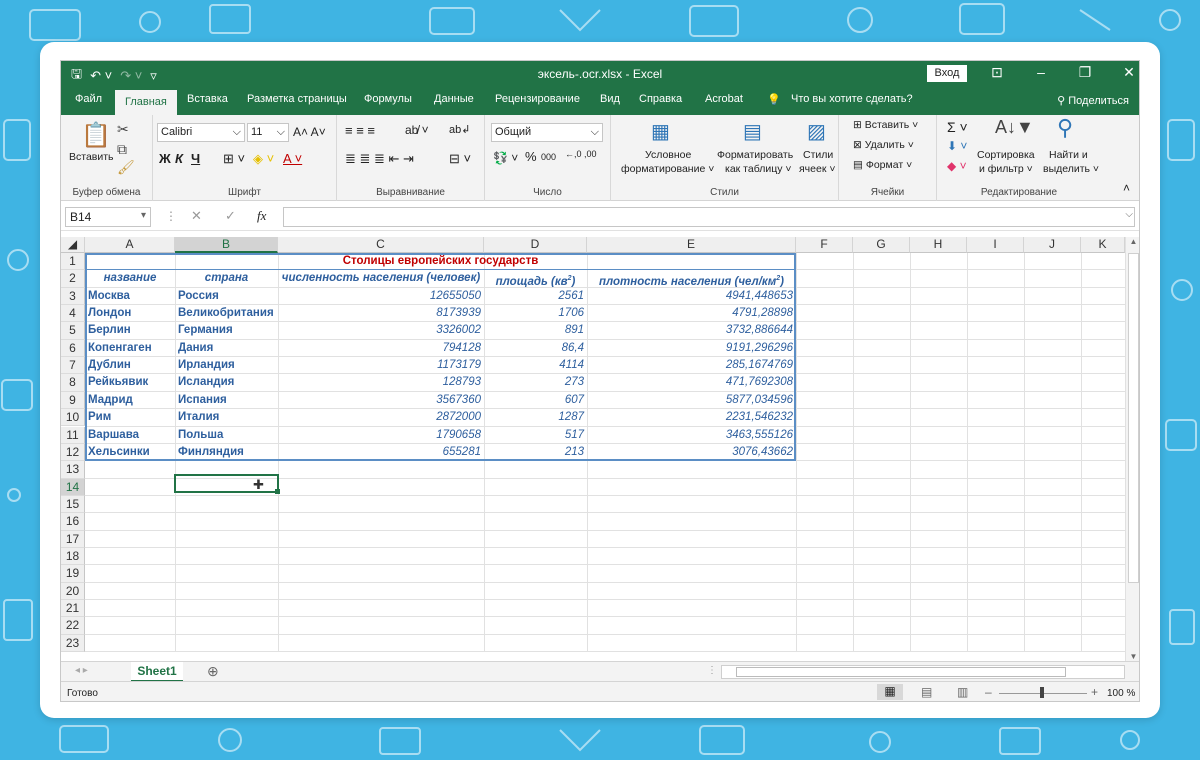 The width and height of the screenshot is (1200, 760). I want to click on find-select-line2: выделить ˅, so click(1071, 169).